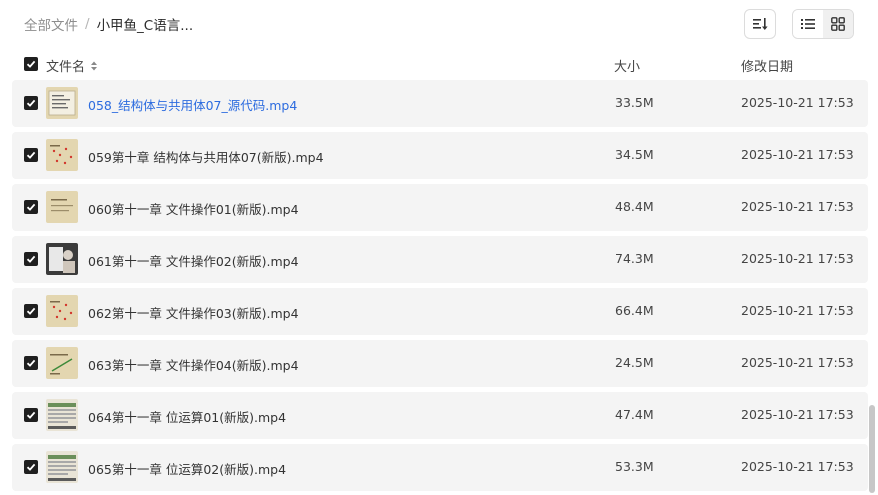  Describe the element at coordinates (193, 260) in the screenshot. I see `file-name: 061第十一章 文件操作02(新版).mp4` at that location.